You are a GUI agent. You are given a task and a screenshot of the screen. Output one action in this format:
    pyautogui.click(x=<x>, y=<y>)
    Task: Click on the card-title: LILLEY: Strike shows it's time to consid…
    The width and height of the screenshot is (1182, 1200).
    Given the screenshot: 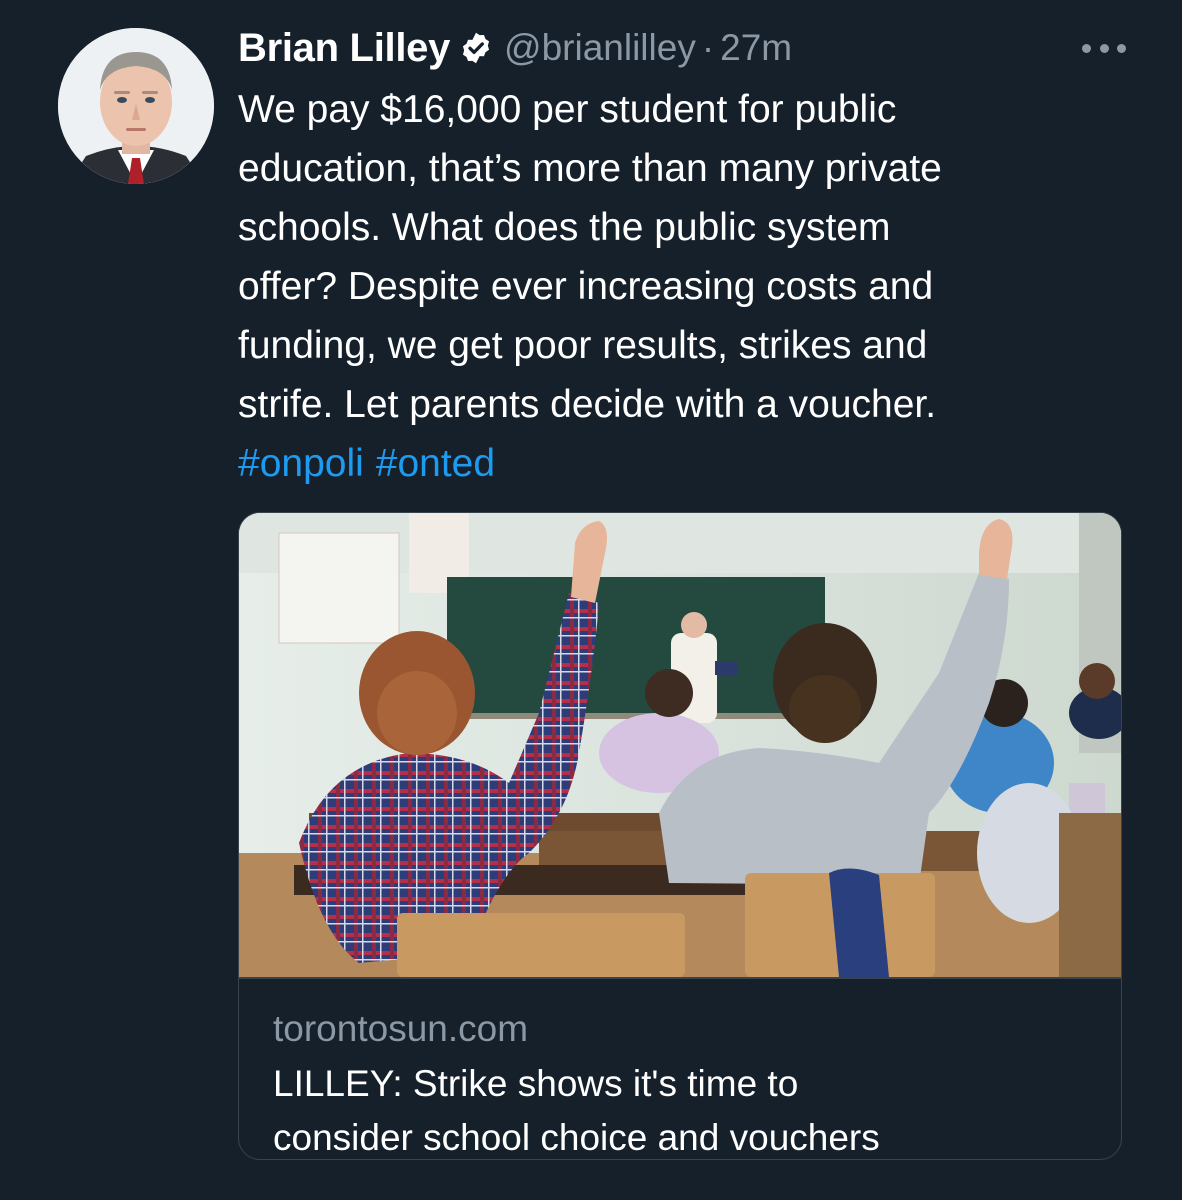 What is the action you would take?
    pyautogui.click(x=688, y=1108)
    